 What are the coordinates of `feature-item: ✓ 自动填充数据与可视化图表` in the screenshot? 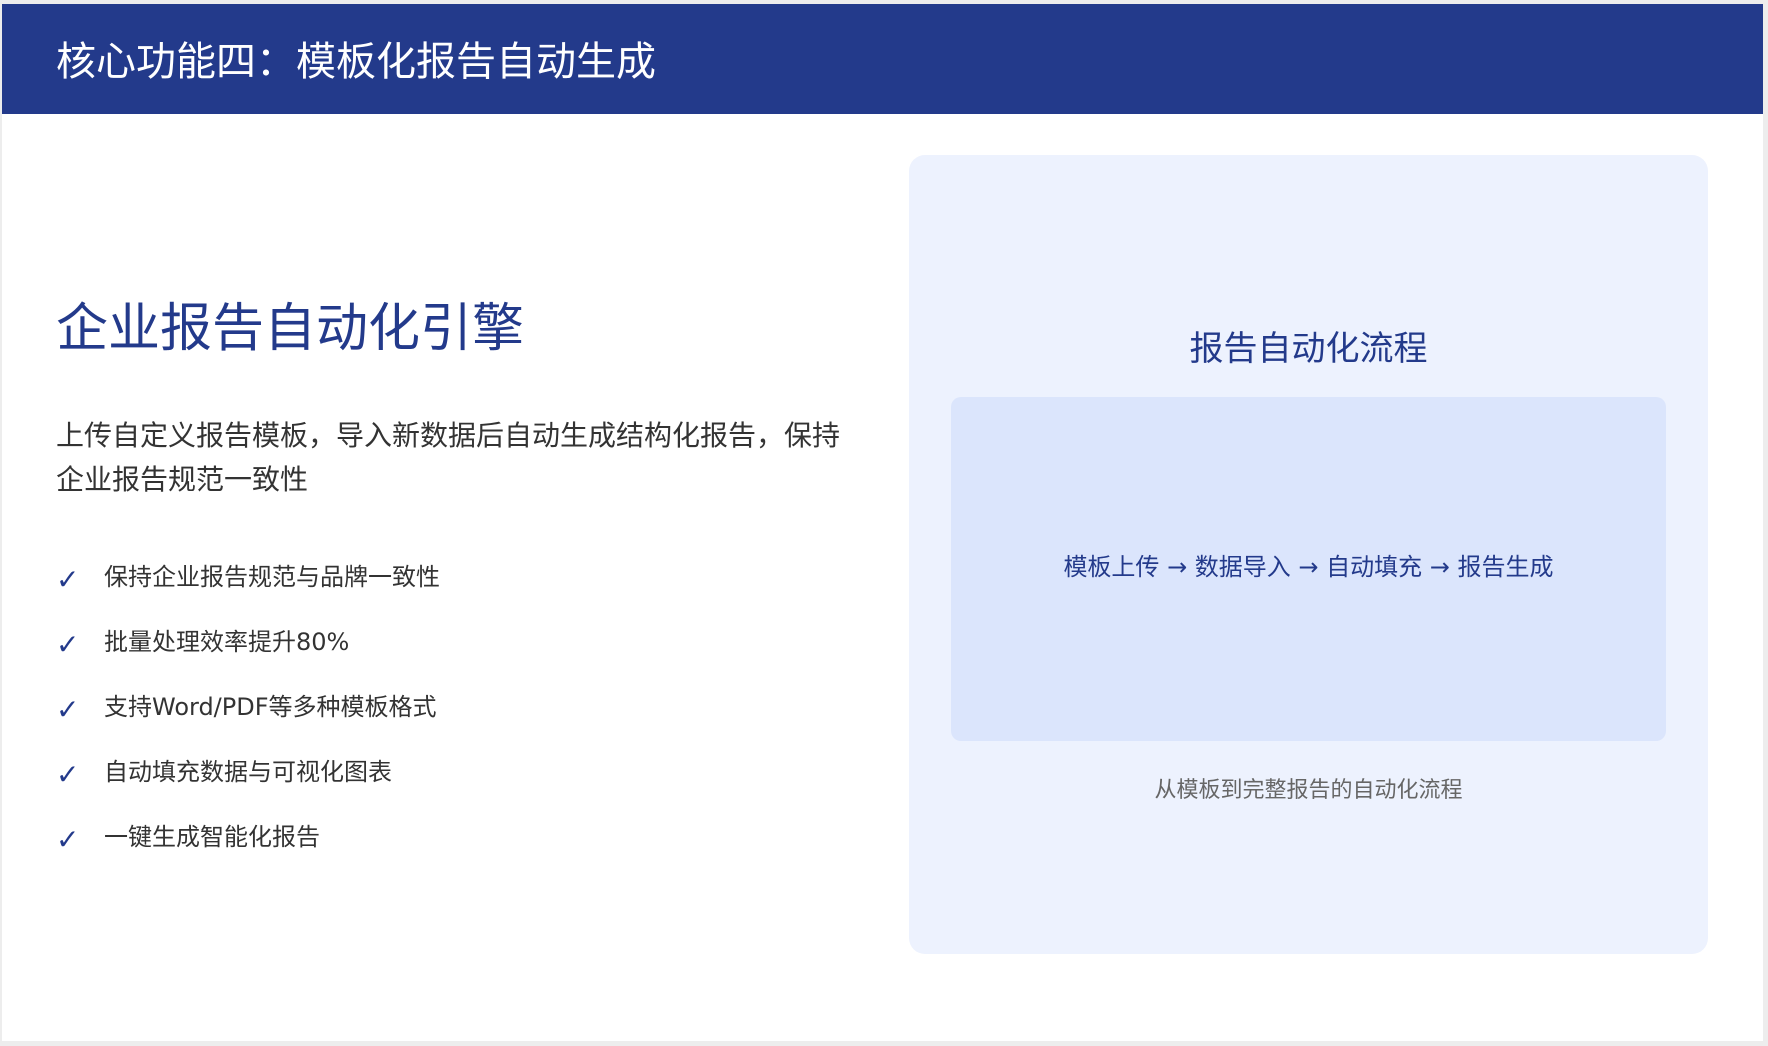 It's located at (248, 771).